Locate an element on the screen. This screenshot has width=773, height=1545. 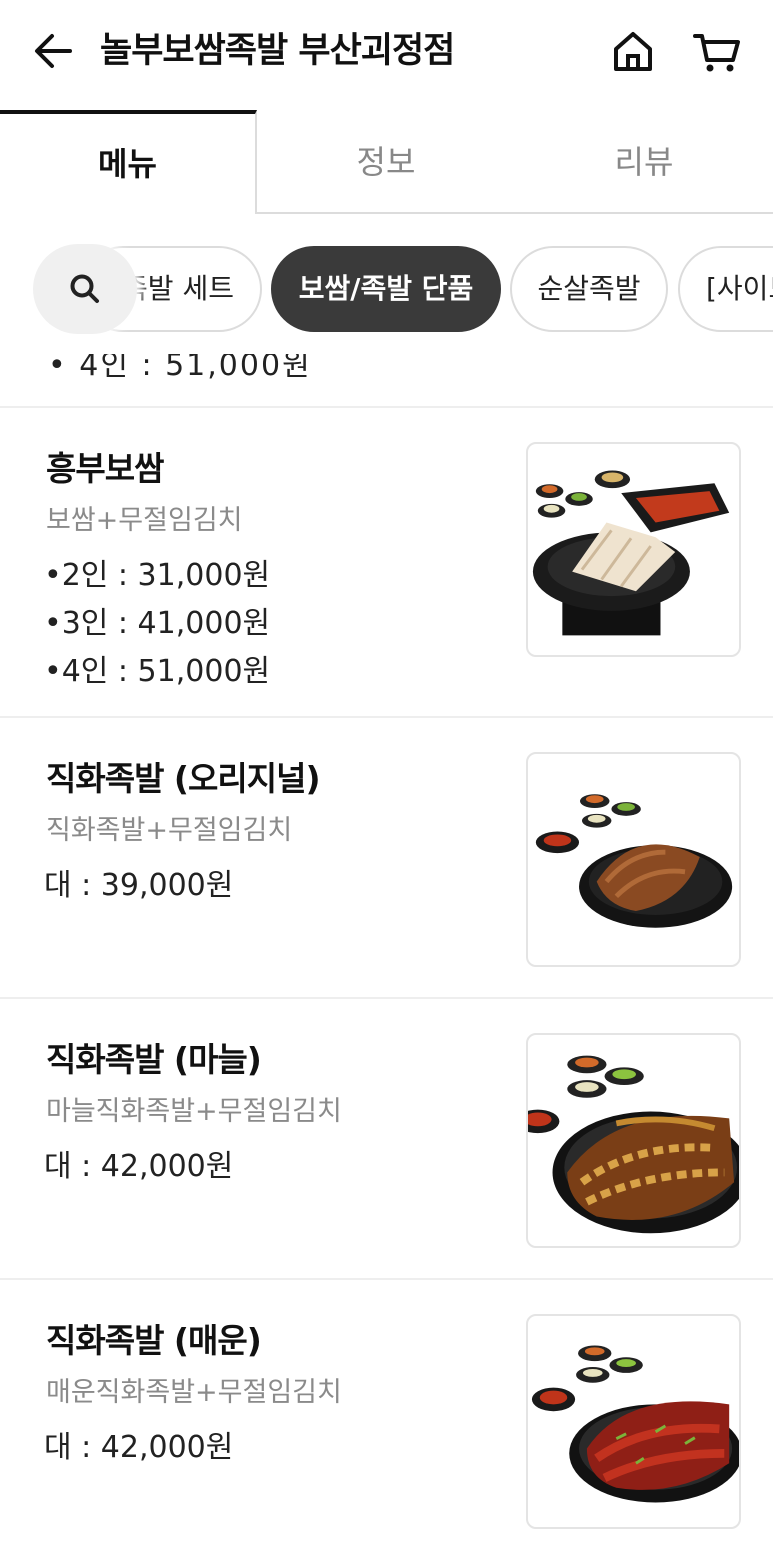
tab-review: 리뷰 is located at coordinates (644, 162).